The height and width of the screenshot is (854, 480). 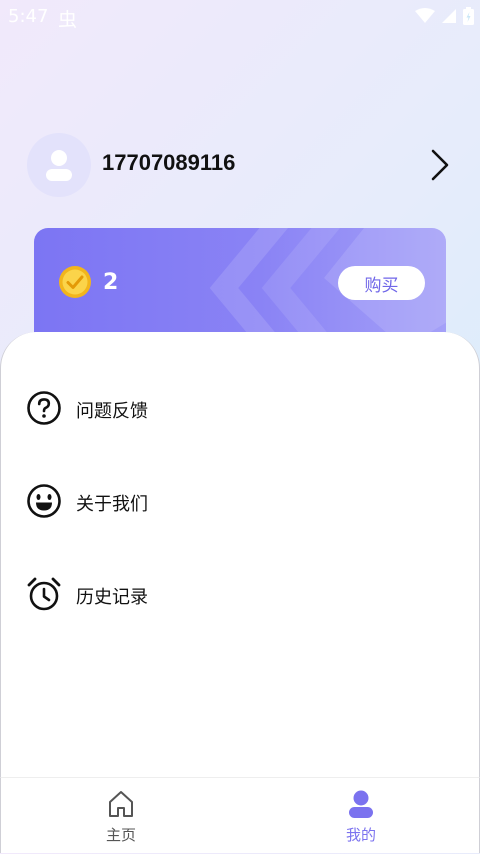 I want to click on coin-card: 2 购买, so click(x=240, y=288).